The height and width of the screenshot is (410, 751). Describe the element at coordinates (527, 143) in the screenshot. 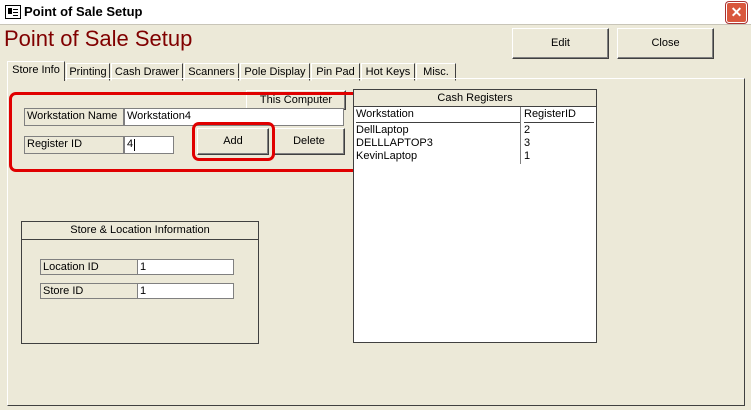

I see `list-row-2-register-id: 3` at that location.